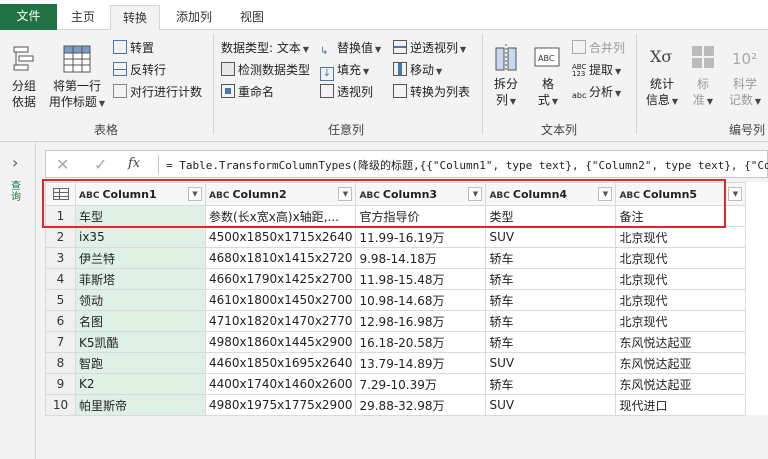  What do you see at coordinates (140, 258) in the screenshot?
I see `table-cell: 伊兰特` at bounding box center [140, 258].